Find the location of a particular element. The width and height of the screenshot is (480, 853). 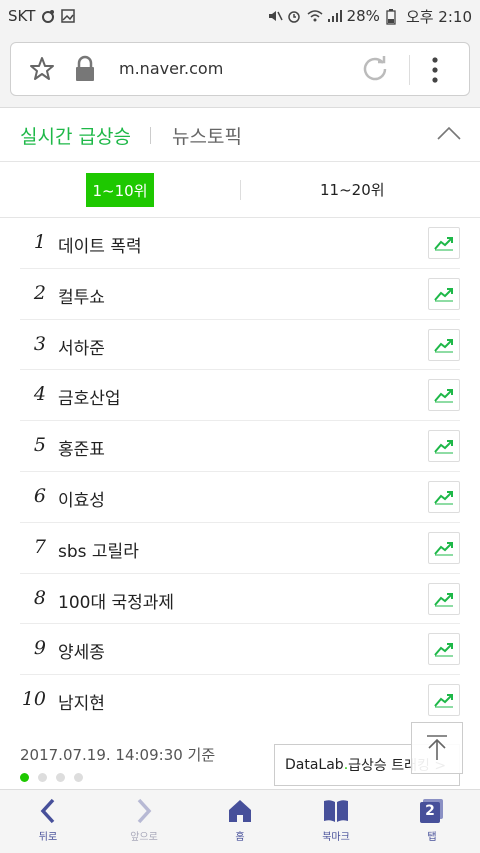

rank-keyword: 남지현 is located at coordinates (81, 701).